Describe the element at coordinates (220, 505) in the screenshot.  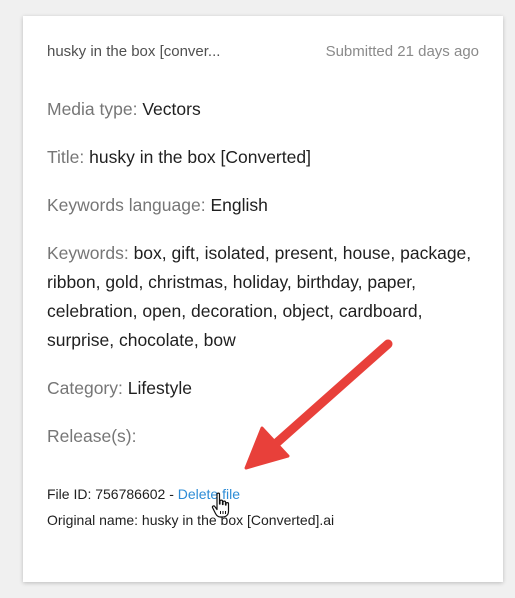
I see `hand-pointer-icon` at that location.